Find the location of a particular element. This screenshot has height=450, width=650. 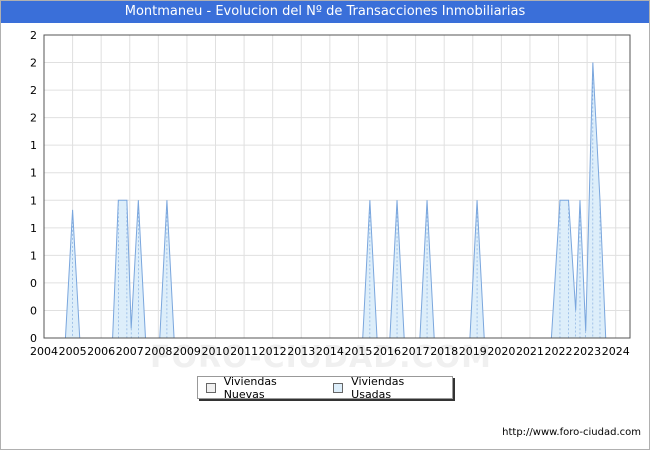

x-tick-label: 2017 is located at coordinates (416, 351).